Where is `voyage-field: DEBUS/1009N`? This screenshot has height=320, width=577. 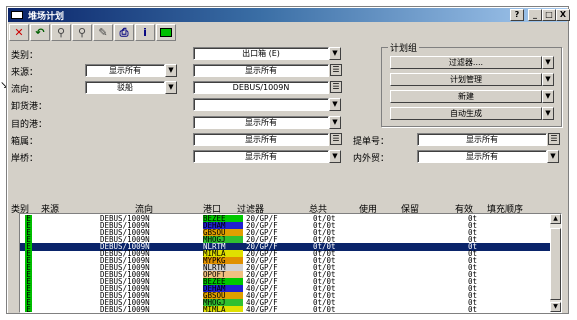
voyage-field: DEBUS/1009N is located at coordinates (261, 87).